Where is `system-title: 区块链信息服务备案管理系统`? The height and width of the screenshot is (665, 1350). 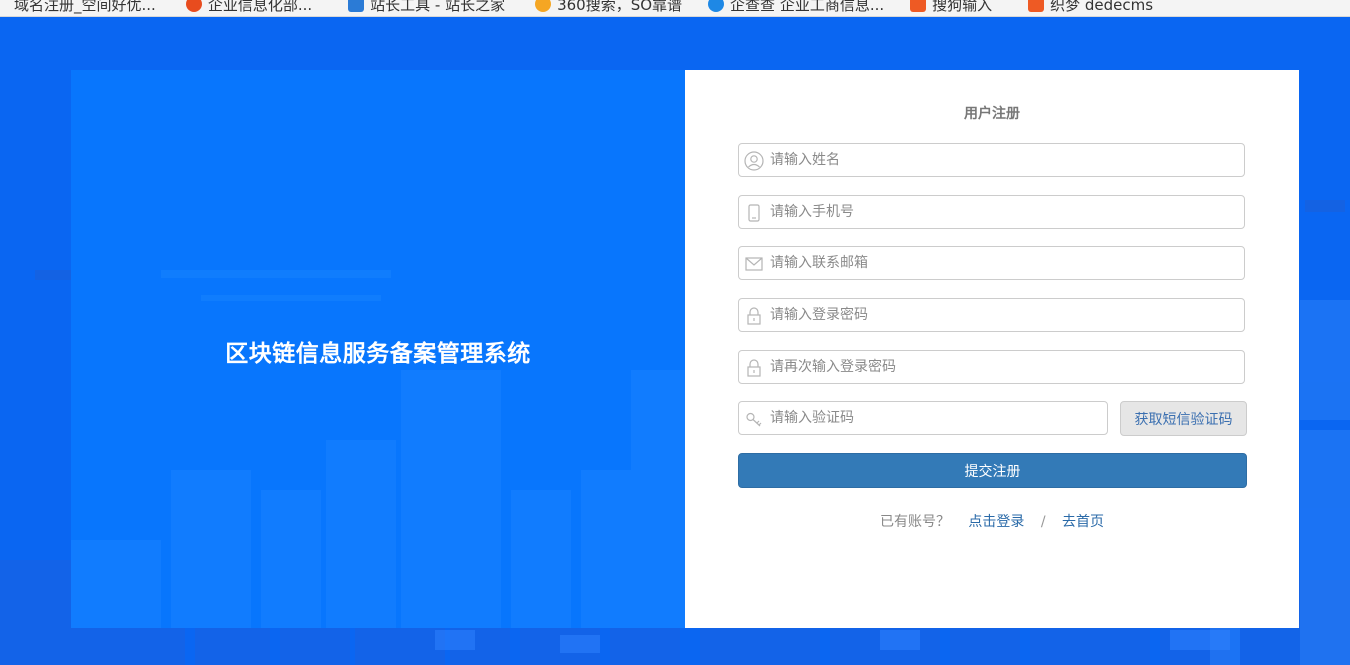 system-title: 区块链信息服务备案管理系统 is located at coordinates (378, 354).